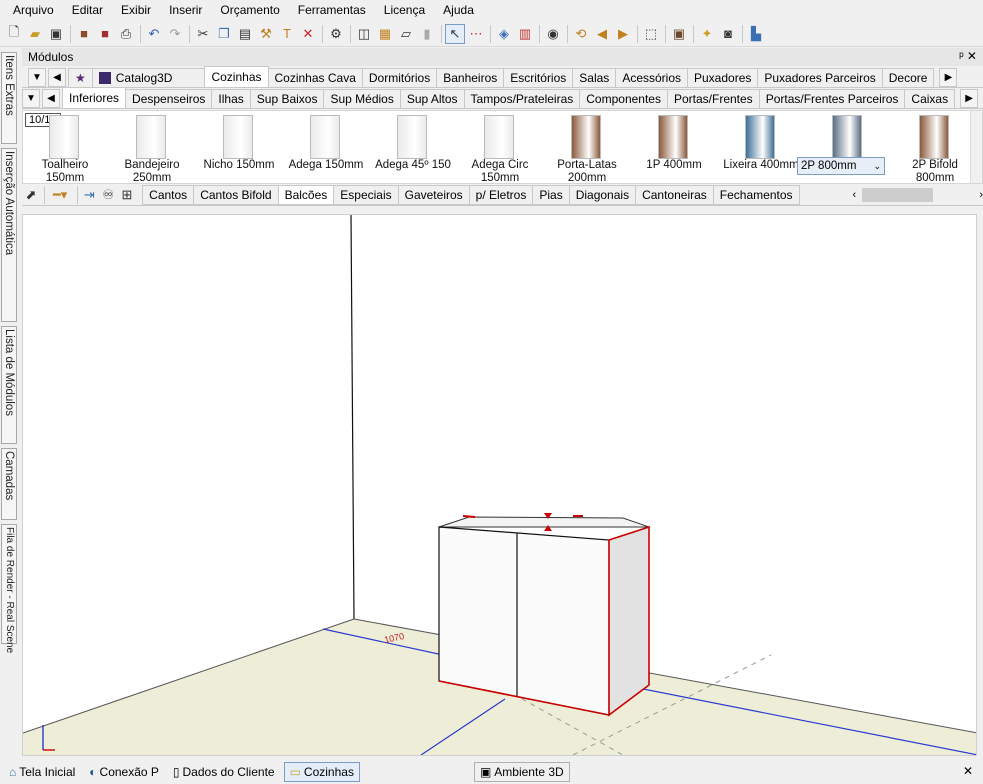 This screenshot has width=983, height=784. I want to click on tab-sup-medios: Sup Médios, so click(362, 98).